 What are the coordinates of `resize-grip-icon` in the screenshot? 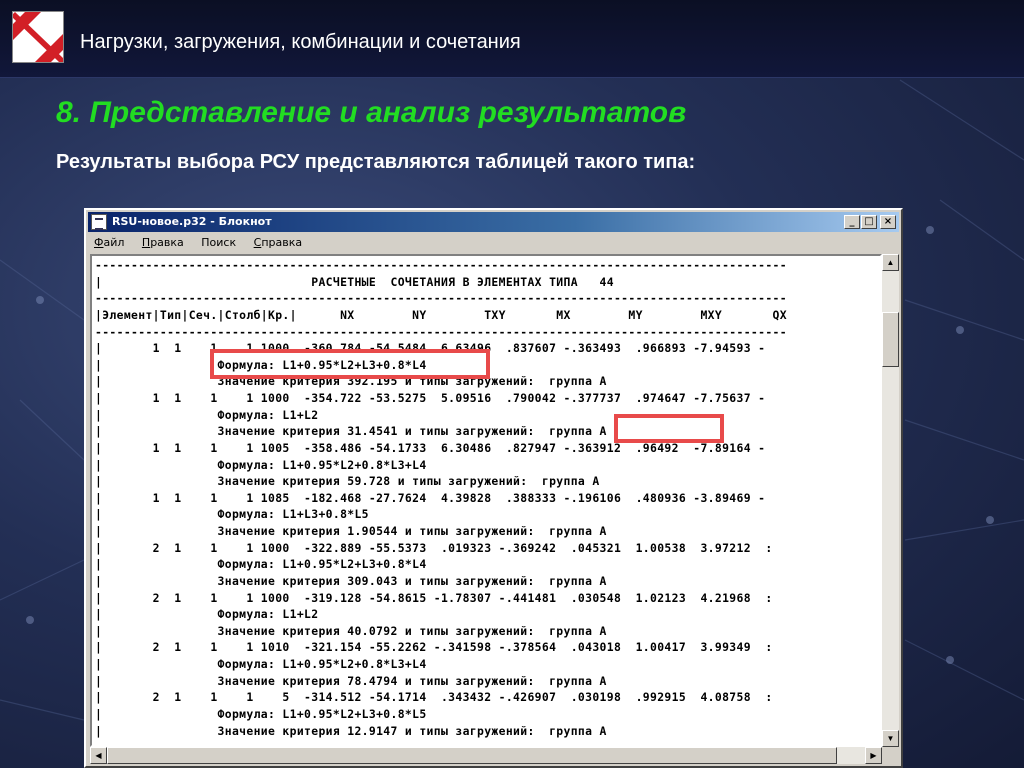 It's located at (890, 755).